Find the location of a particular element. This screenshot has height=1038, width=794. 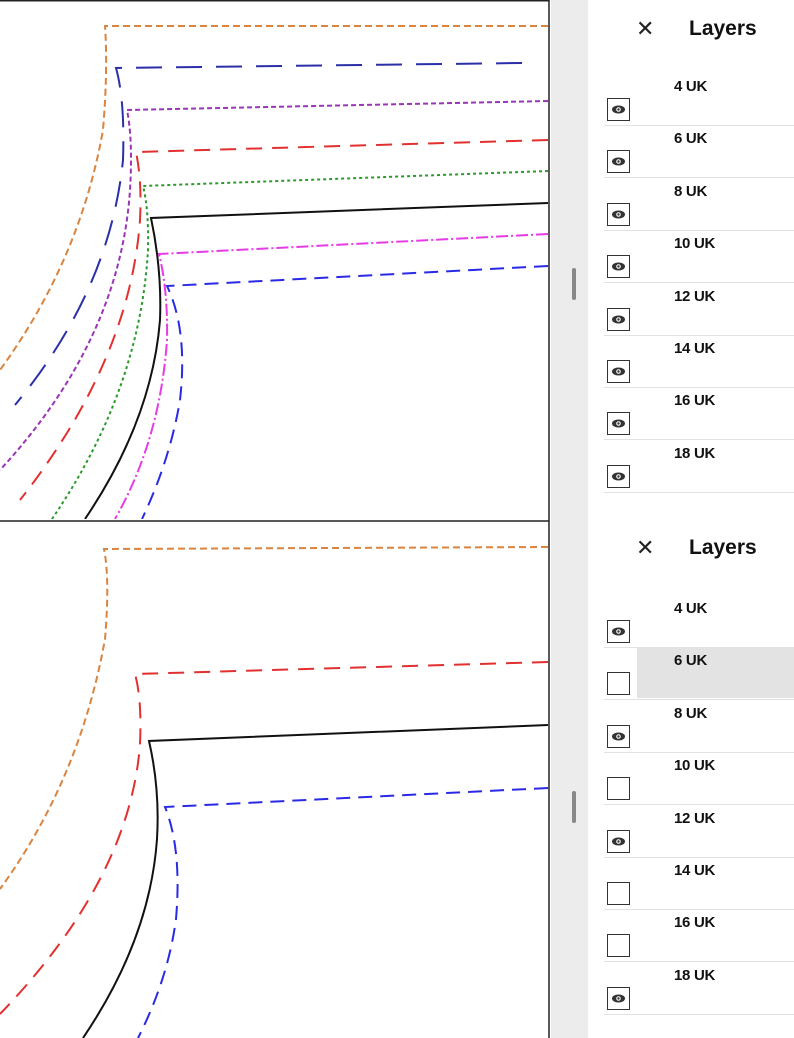

row-highlight is located at coordinates (715, 673).